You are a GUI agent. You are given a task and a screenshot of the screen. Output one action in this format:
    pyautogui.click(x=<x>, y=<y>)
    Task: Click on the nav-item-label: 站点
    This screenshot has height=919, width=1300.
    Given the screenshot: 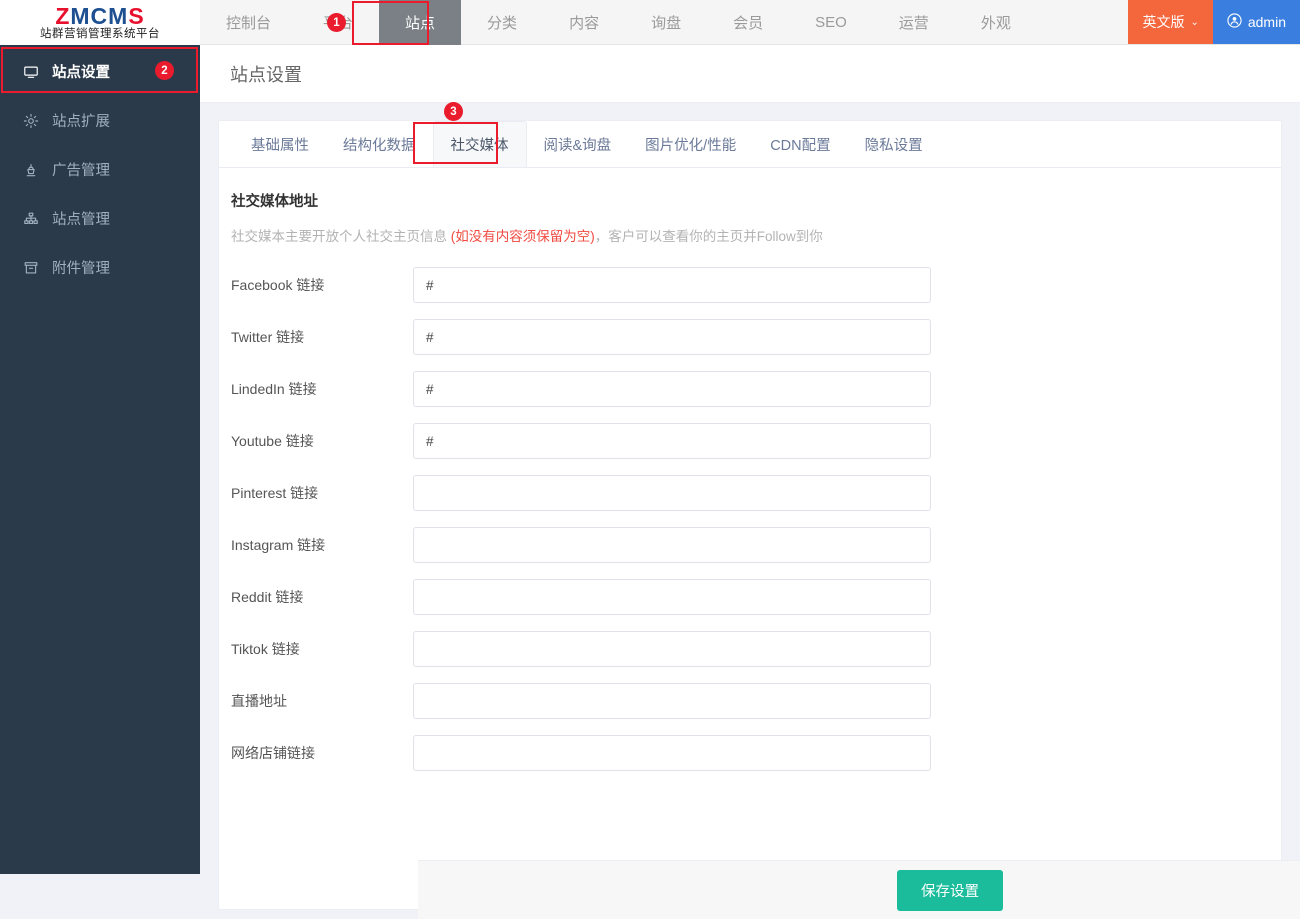 What is the action you would take?
    pyautogui.click(x=420, y=23)
    